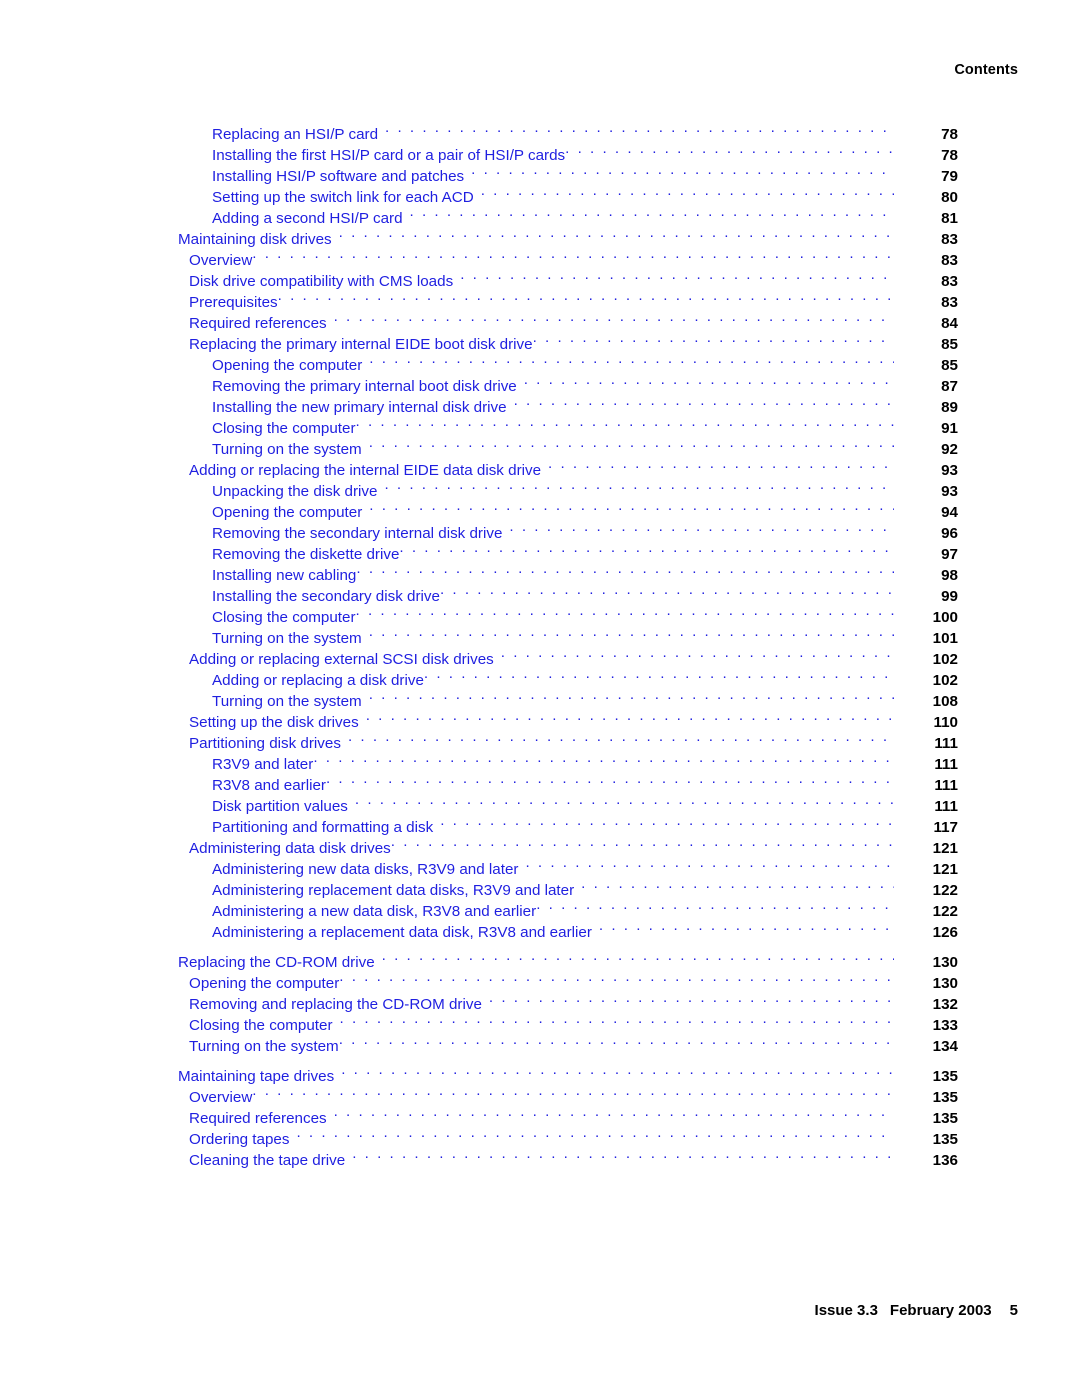 Image resolution: width=1080 pixels, height=1397 pixels. What do you see at coordinates (338, 176) in the screenshot?
I see `toc-entry-title: Installing HSI/P software and patches` at bounding box center [338, 176].